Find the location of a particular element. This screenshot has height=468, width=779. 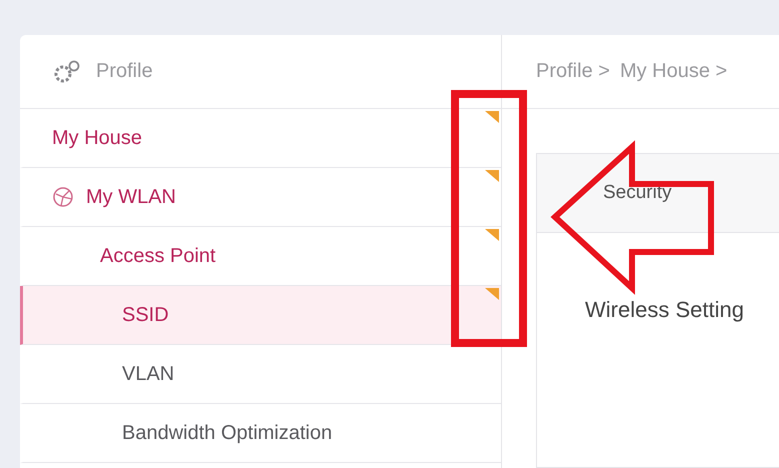

sidebar-item: VLAN is located at coordinates (260, 374).